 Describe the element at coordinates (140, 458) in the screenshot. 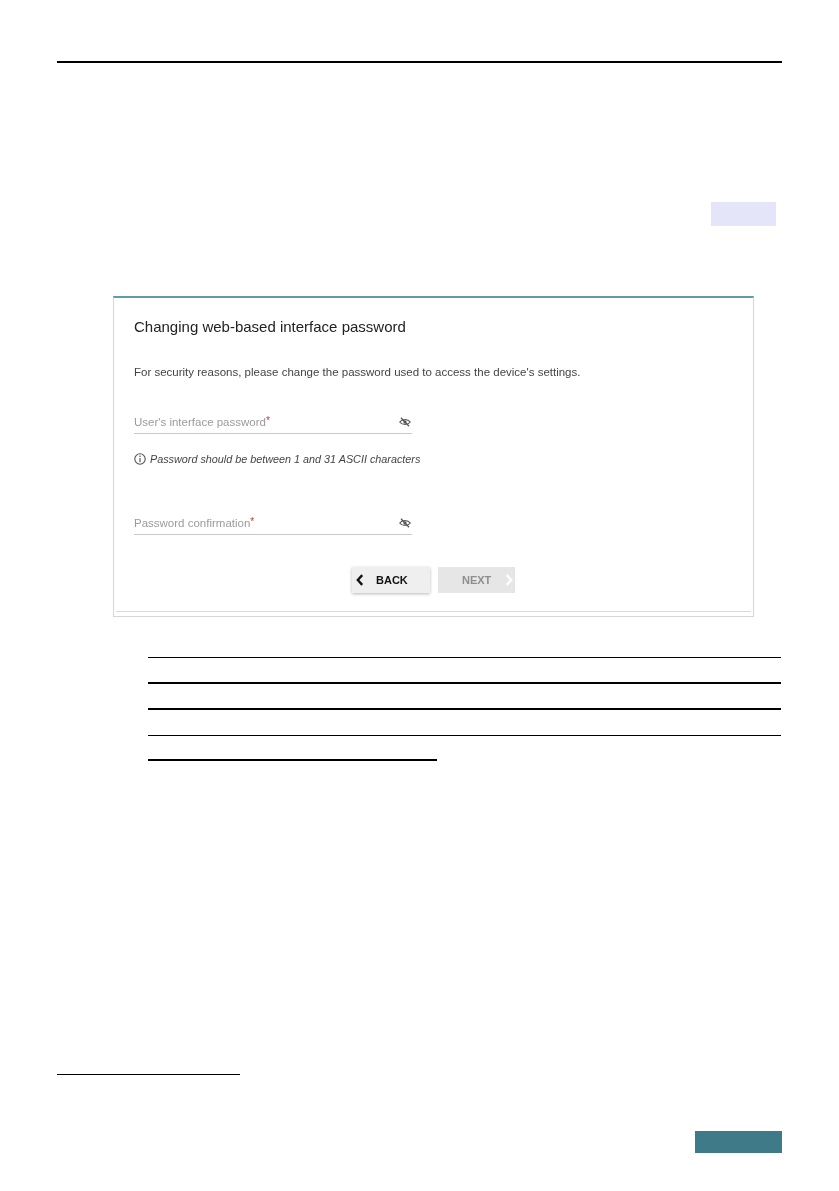

I see `info-icon` at that location.